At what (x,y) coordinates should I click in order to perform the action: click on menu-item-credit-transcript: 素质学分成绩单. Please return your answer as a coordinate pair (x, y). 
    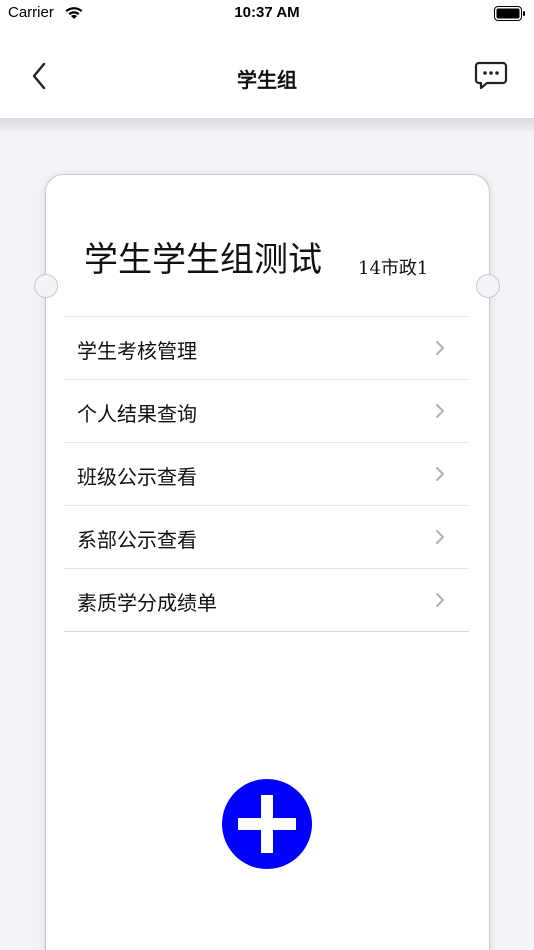
    Looking at the image, I should click on (266, 600).